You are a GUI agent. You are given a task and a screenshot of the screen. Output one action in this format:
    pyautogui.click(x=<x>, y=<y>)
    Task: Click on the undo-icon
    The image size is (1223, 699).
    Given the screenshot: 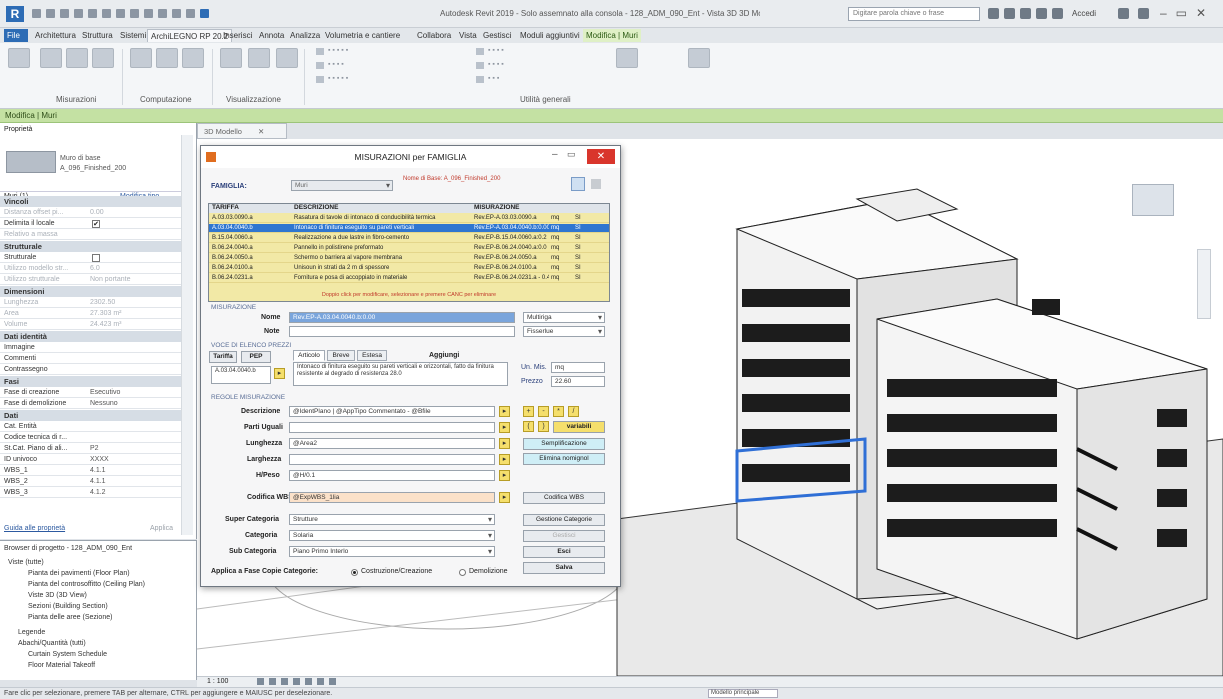 What is the action you would take?
    pyautogui.click(x=78, y=13)
    